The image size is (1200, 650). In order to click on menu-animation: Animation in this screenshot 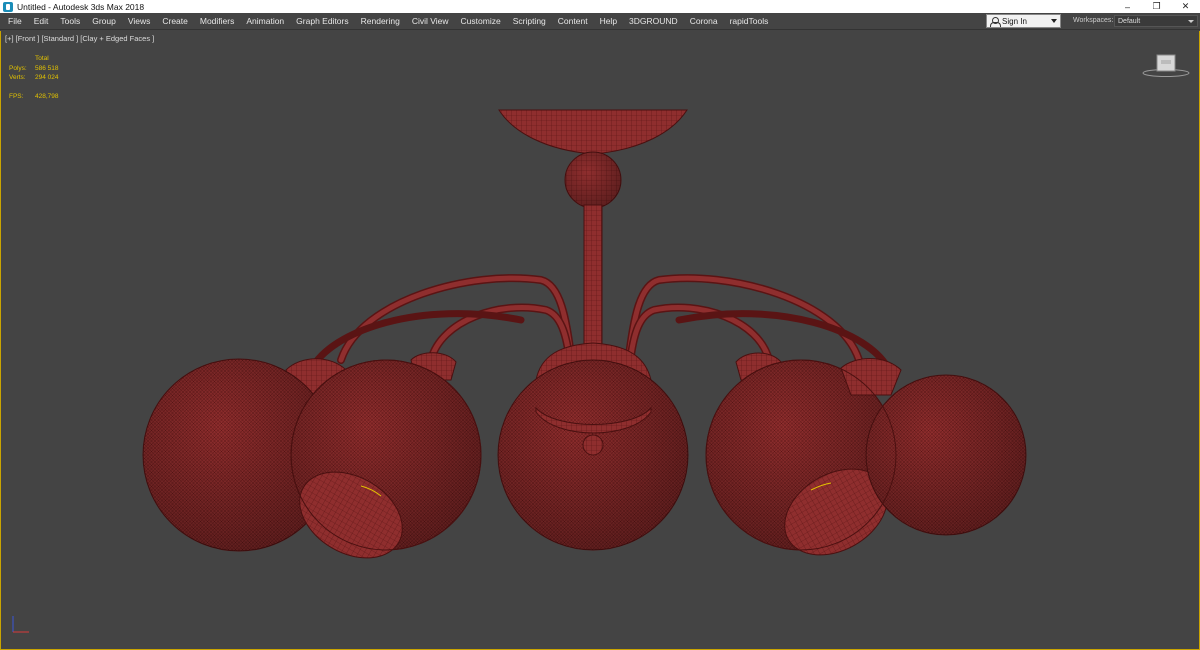, I will do `click(265, 21)`.